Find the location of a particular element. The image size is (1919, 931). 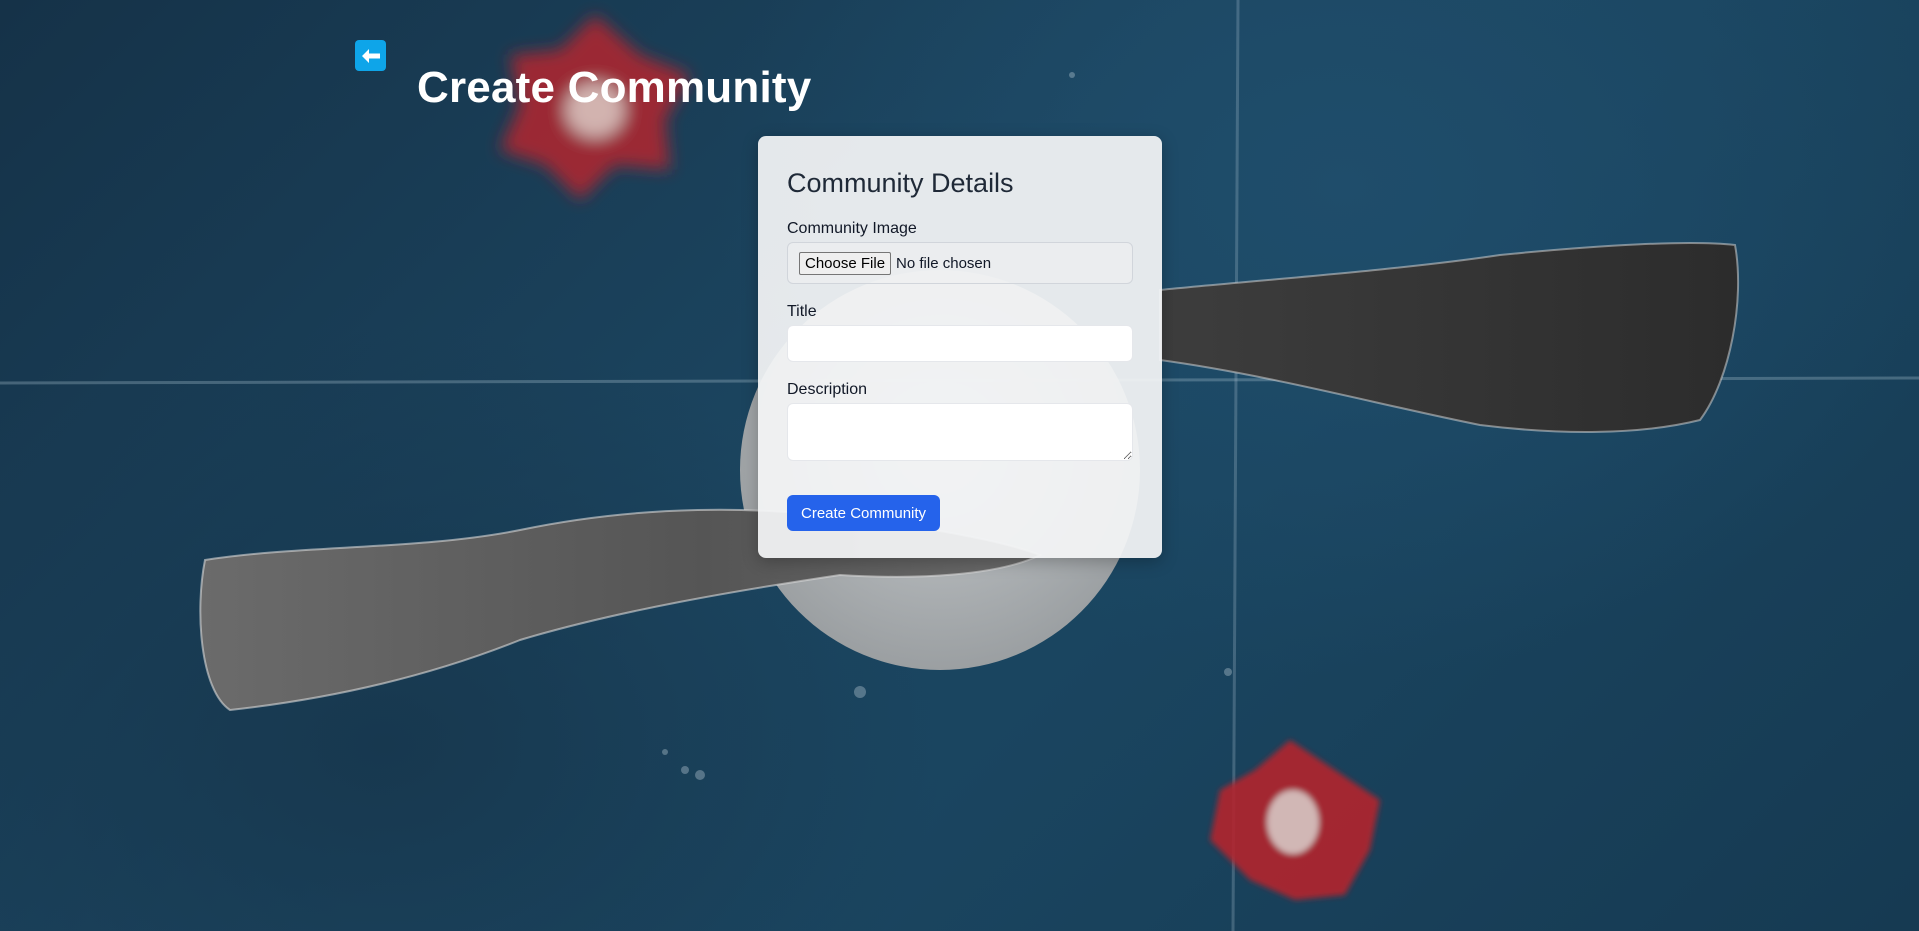

community-image-label: Community Image is located at coordinates (852, 228).